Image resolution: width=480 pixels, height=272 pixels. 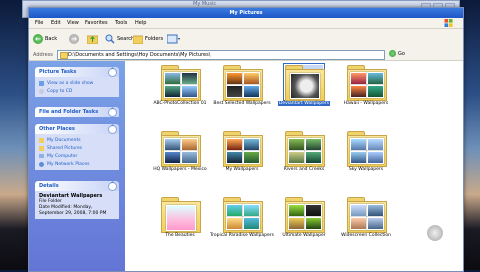 What do you see at coordinates (180, 235) in the screenshot?
I see `folder-label: The Beauties` at bounding box center [180, 235].